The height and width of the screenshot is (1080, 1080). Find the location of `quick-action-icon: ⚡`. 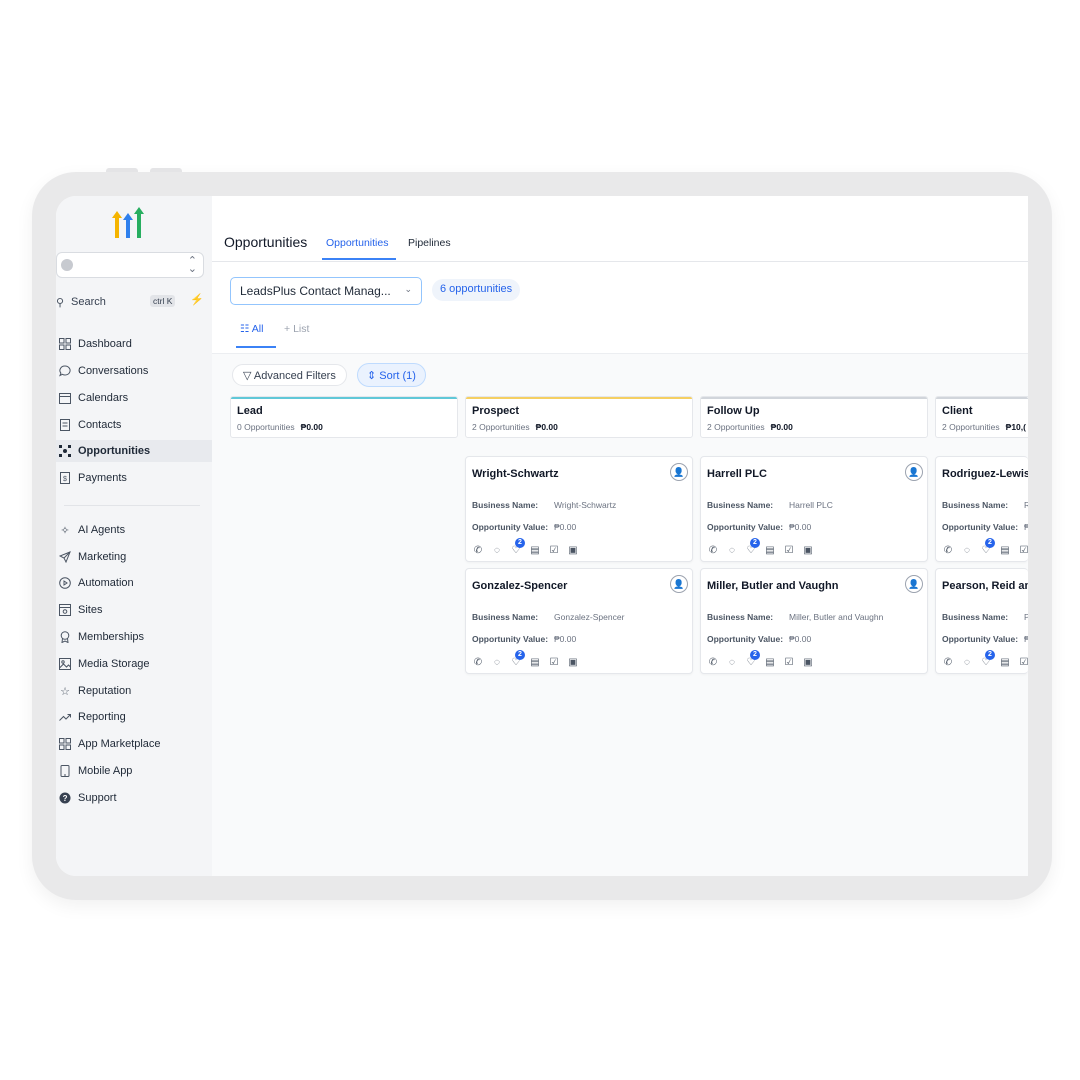

quick-action-icon: ⚡ is located at coordinates (197, 299).